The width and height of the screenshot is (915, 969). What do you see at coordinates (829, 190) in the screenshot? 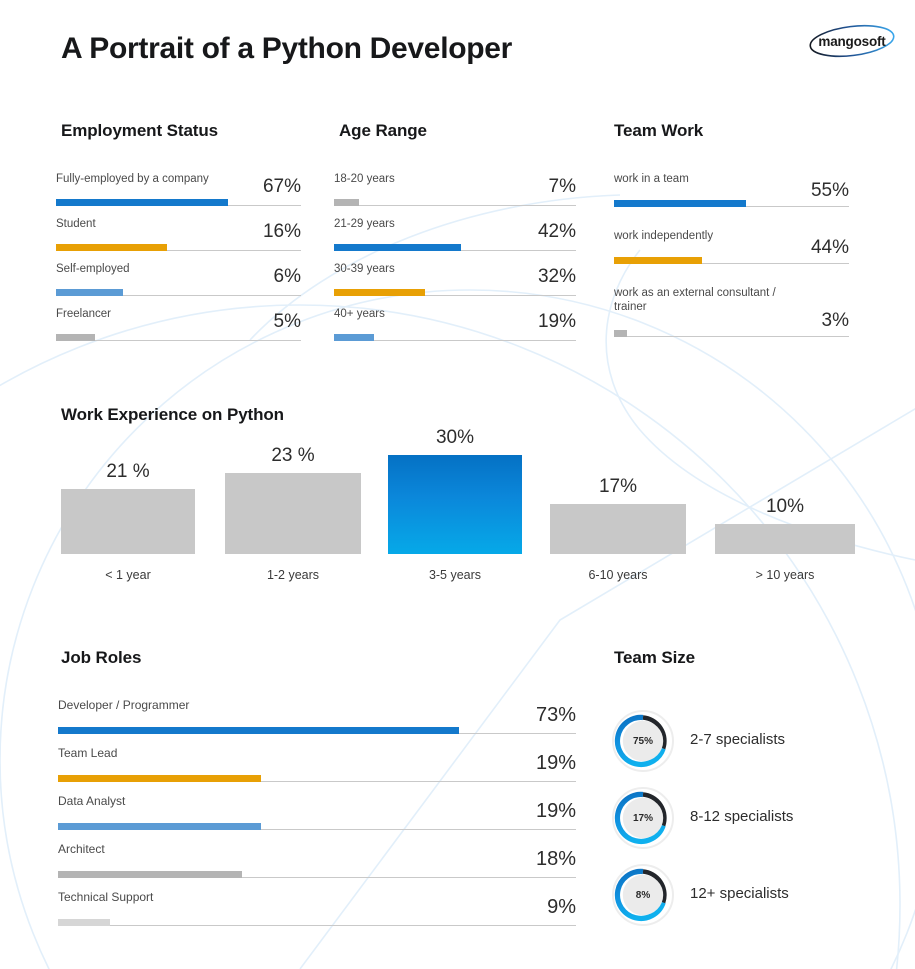
I see `bar-value: 55%` at bounding box center [829, 190].